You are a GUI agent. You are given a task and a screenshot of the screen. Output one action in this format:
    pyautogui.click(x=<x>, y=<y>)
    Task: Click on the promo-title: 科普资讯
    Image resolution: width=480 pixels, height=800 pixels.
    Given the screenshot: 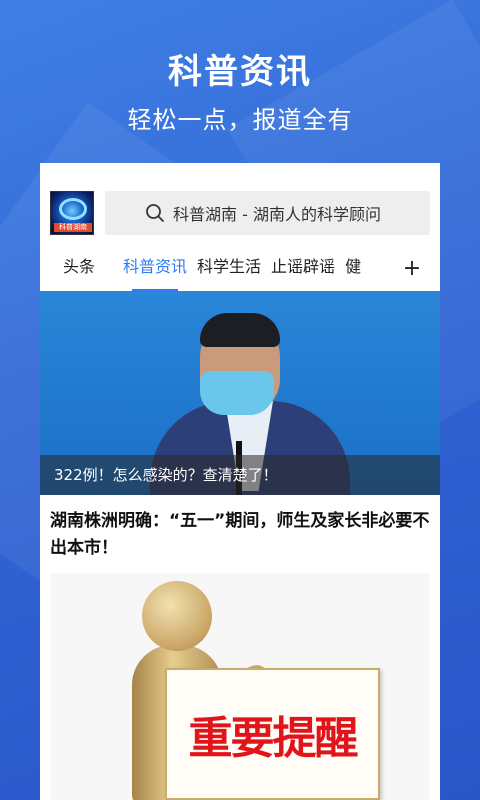 What is the action you would take?
    pyautogui.click(x=240, y=72)
    